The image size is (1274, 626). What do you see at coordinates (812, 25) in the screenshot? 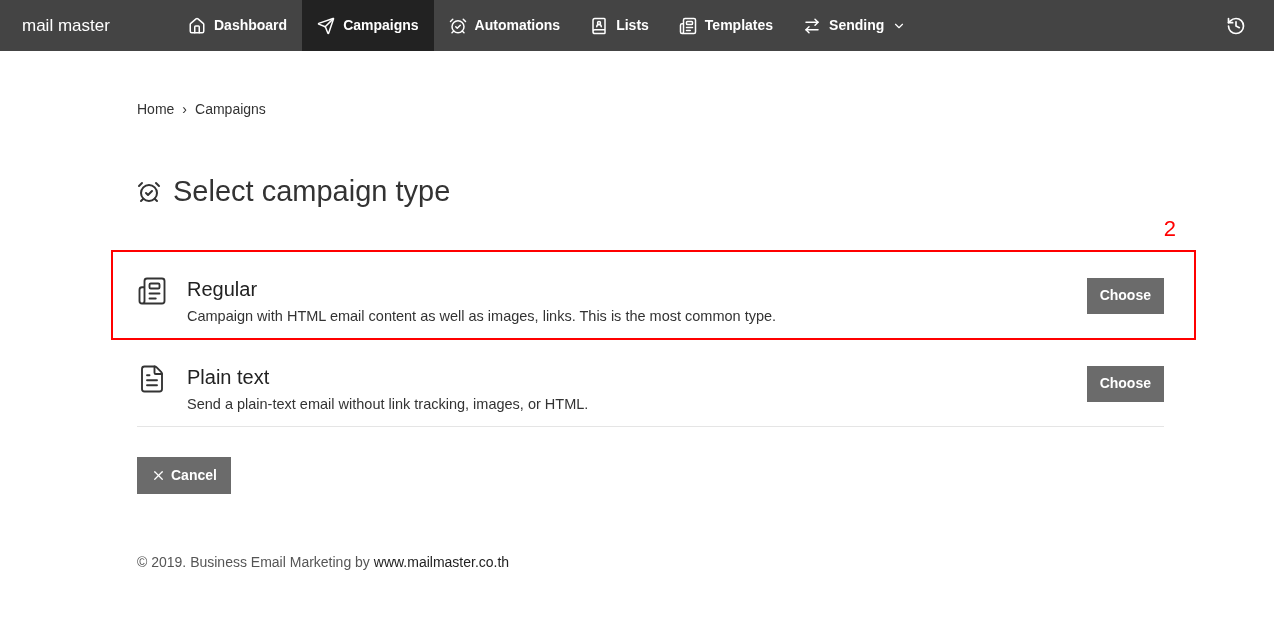
I see `swap-arrows-icon` at bounding box center [812, 25].